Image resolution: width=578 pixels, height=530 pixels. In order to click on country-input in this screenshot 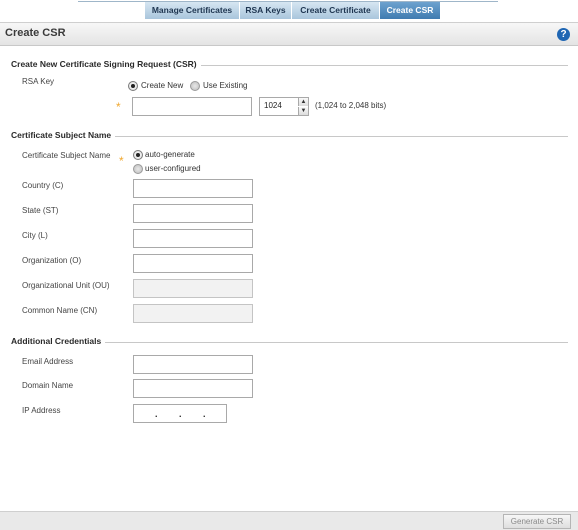, I will do `click(193, 188)`.